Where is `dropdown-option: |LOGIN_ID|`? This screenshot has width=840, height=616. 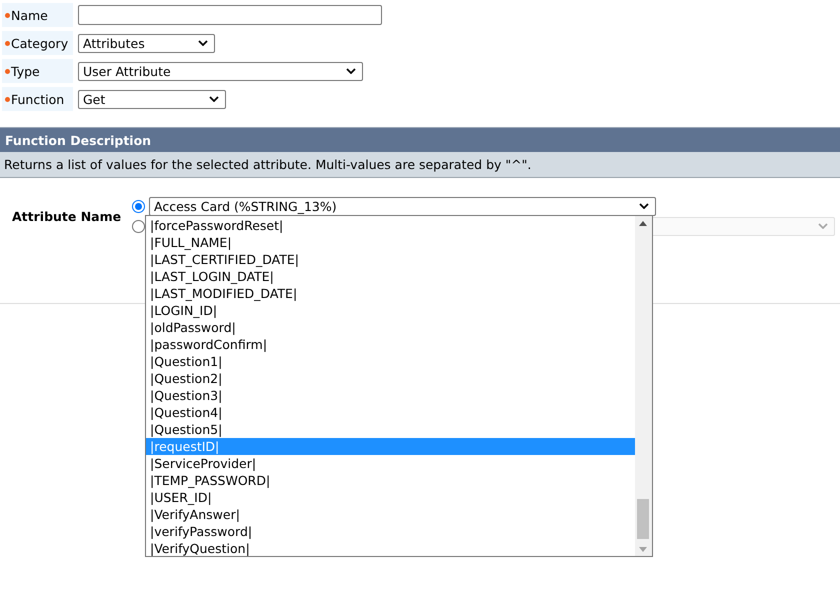 dropdown-option: |LOGIN_ID| is located at coordinates (390, 310).